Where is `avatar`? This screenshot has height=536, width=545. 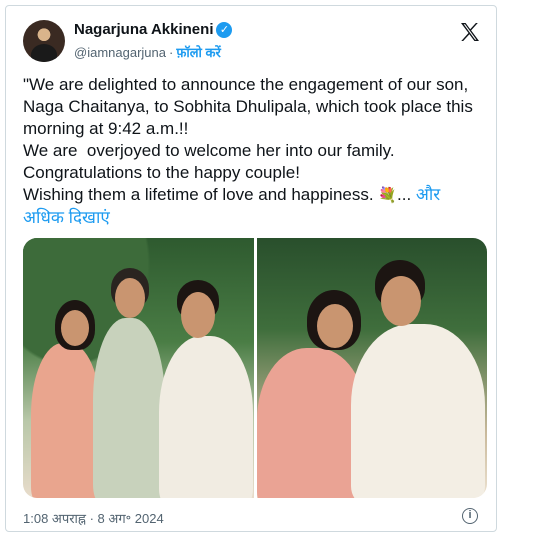
avatar is located at coordinates (44, 41).